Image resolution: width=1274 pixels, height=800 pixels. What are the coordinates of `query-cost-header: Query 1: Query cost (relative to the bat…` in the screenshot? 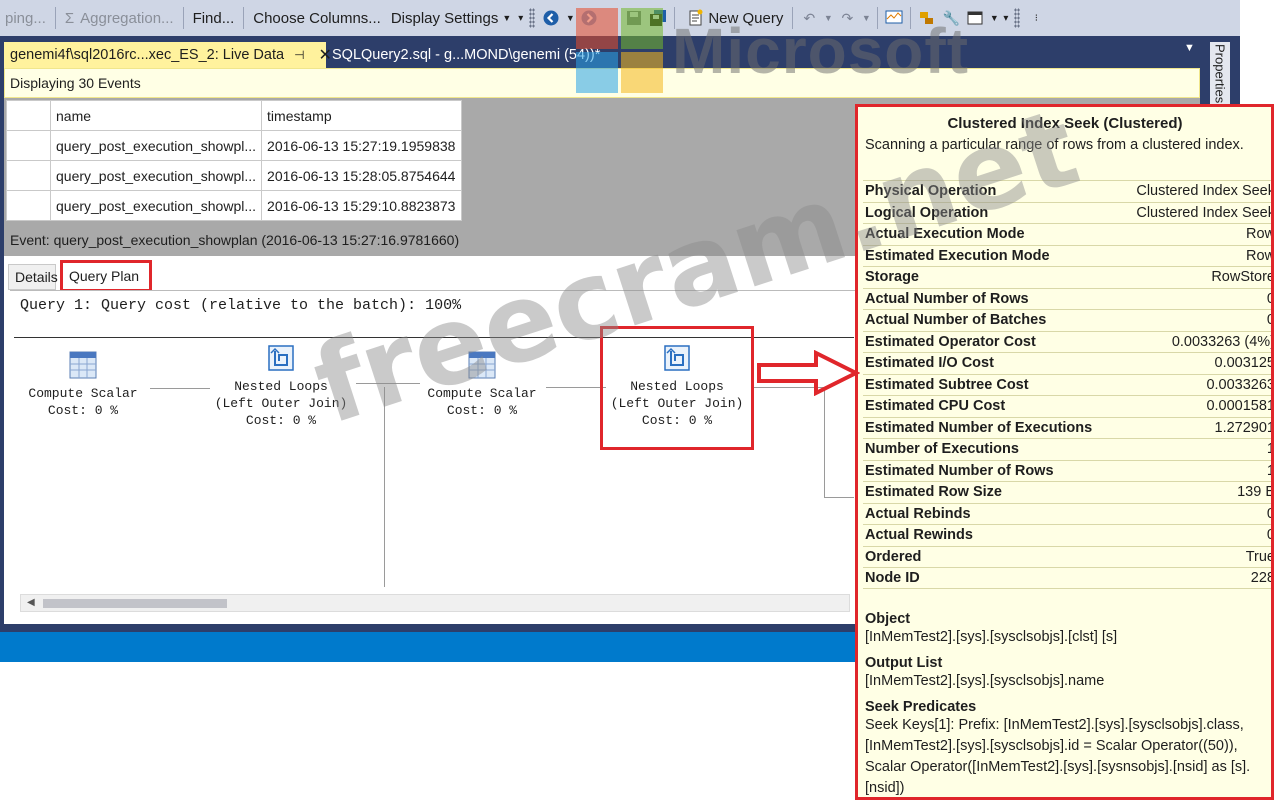 It's located at (241, 305).